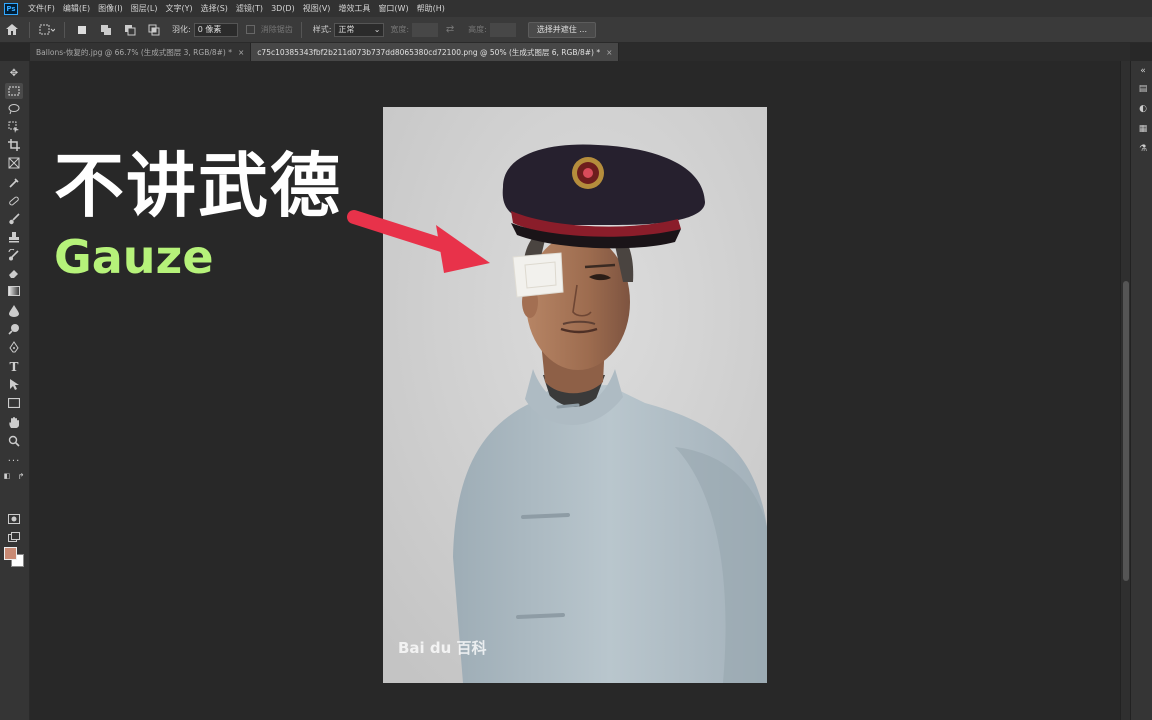 This screenshot has height=720, width=1152. I want to click on pen-tool-icon, so click(14, 347).